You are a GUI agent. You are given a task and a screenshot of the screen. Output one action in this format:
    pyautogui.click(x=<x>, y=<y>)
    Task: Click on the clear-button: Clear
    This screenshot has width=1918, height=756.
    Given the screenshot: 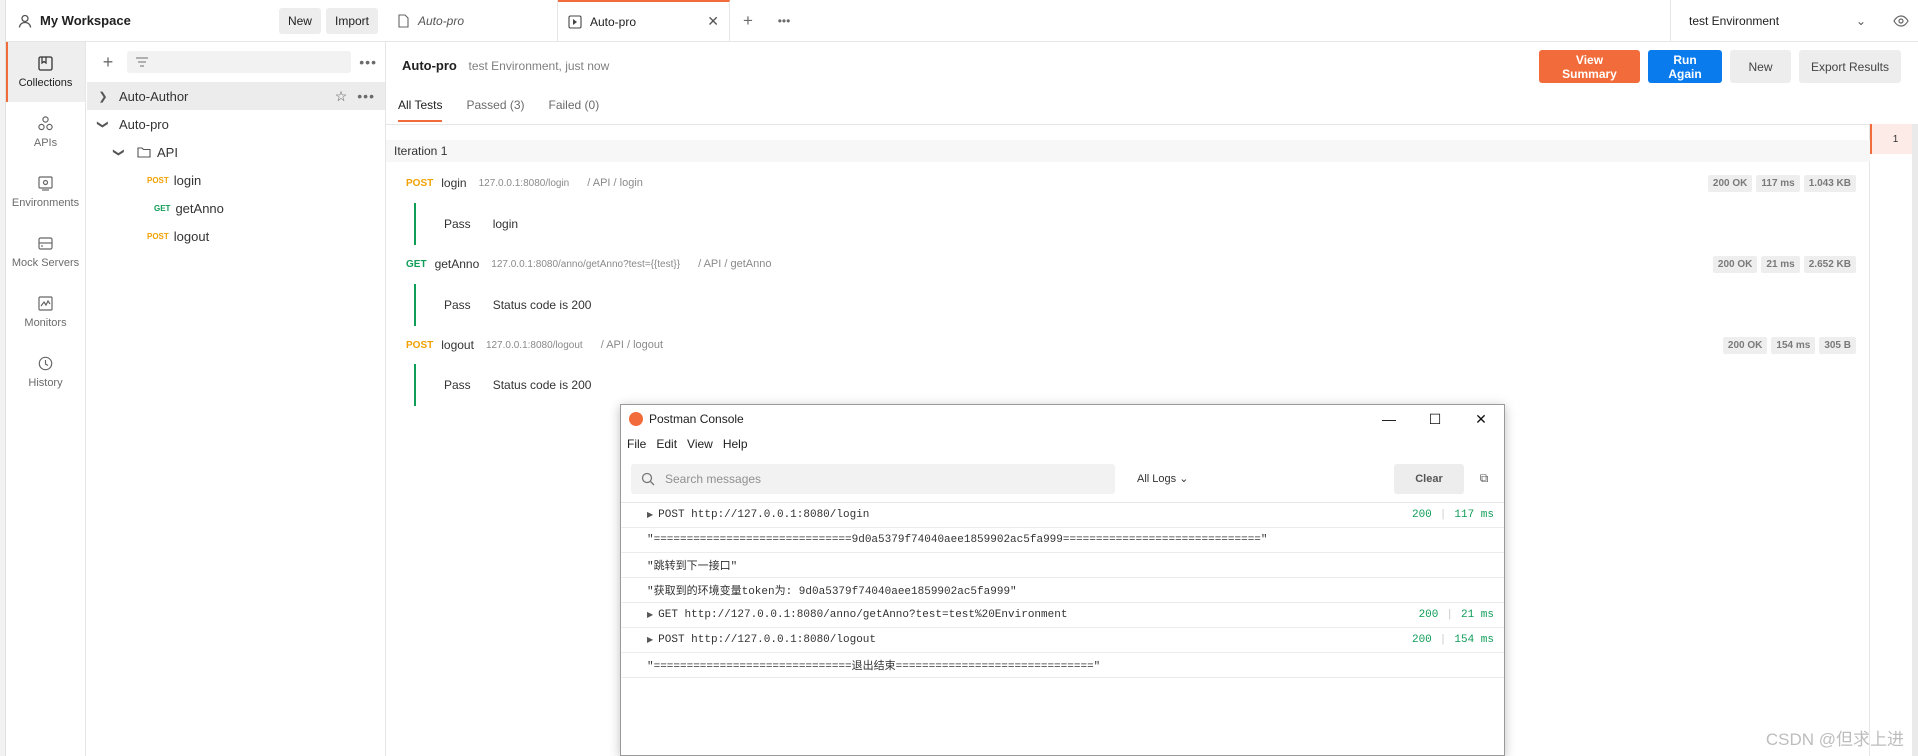 What is the action you would take?
    pyautogui.click(x=1429, y=478)
    